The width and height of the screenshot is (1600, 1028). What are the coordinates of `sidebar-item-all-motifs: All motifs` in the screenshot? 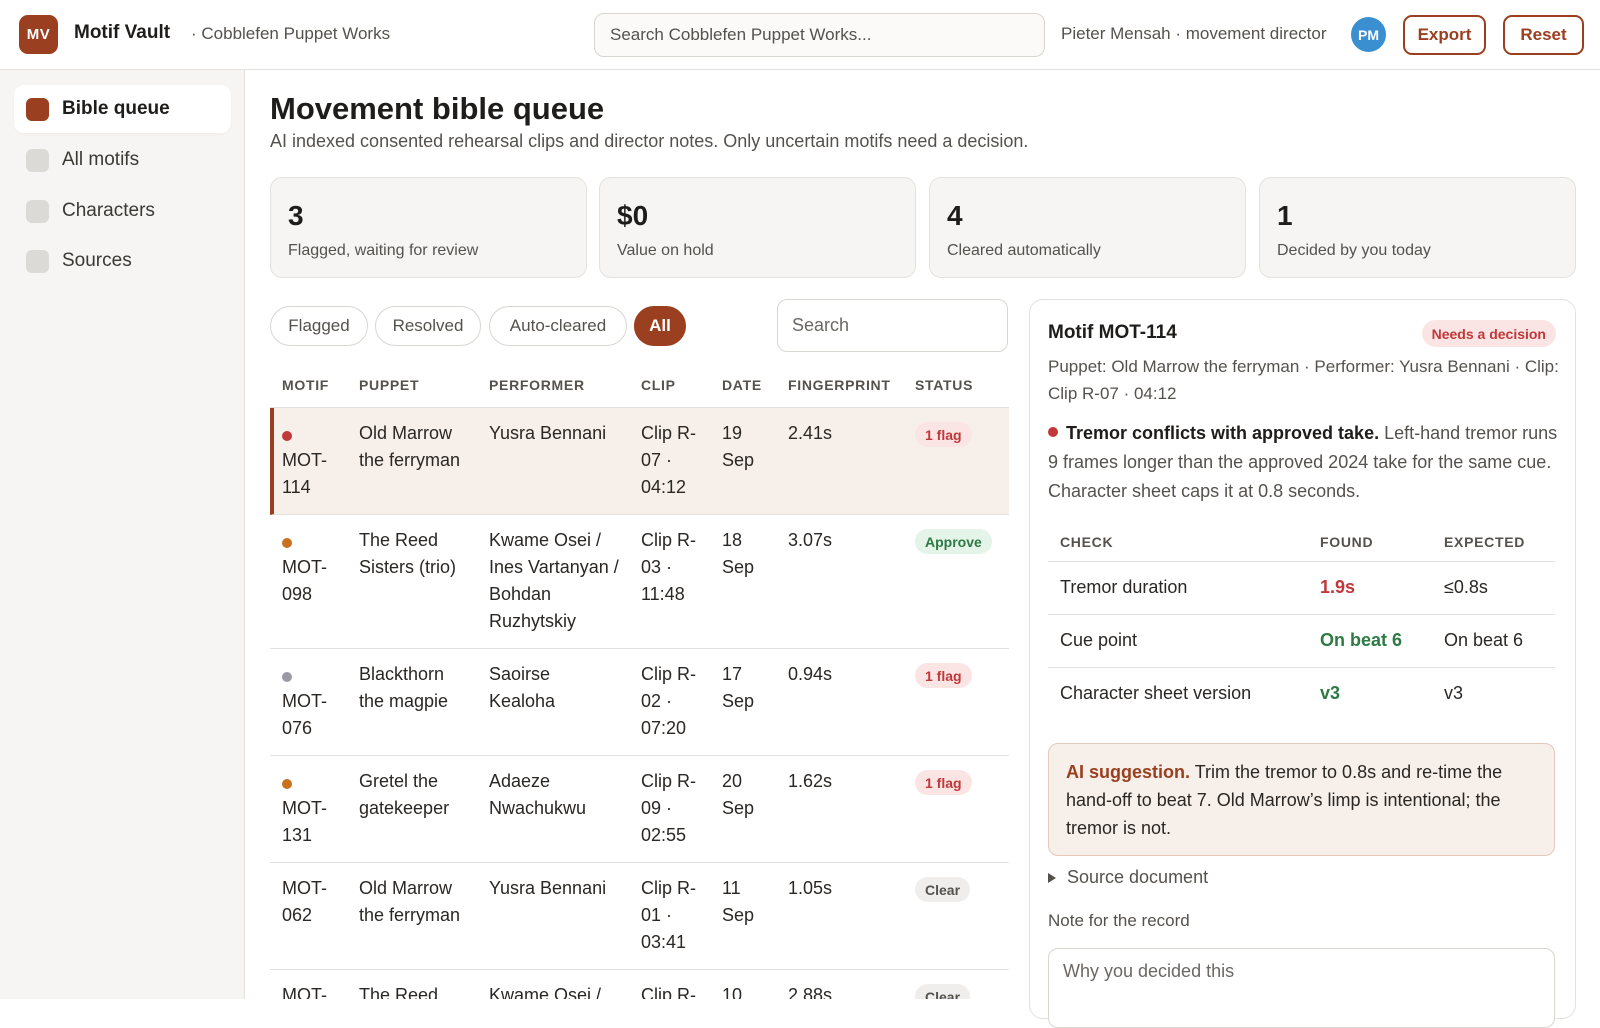 It's located at (122, 160).